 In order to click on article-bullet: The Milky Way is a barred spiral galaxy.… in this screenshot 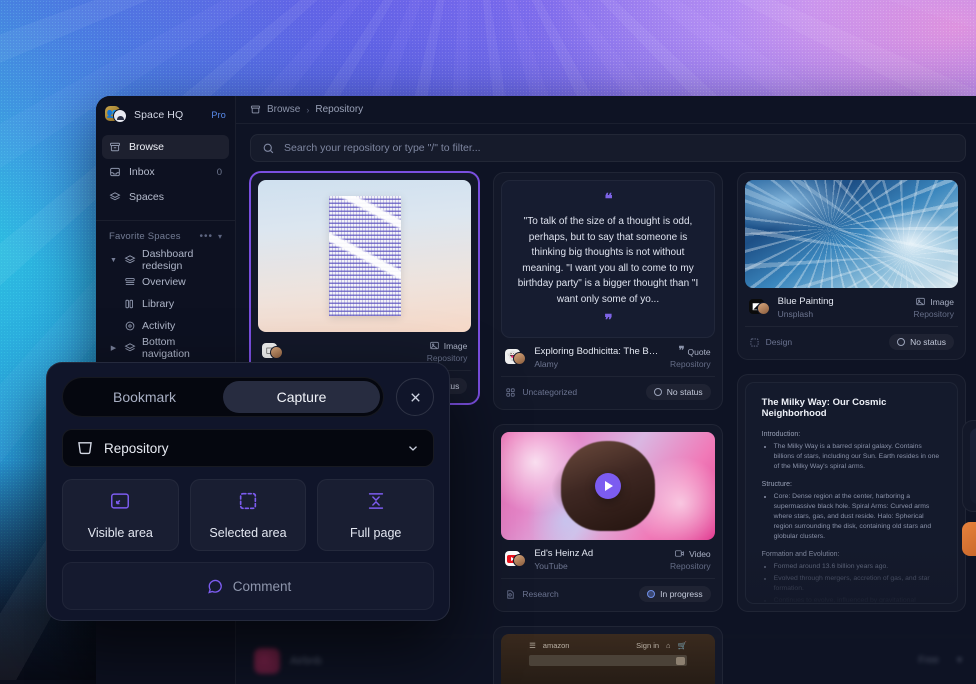, I will do `click(857, 457)`.